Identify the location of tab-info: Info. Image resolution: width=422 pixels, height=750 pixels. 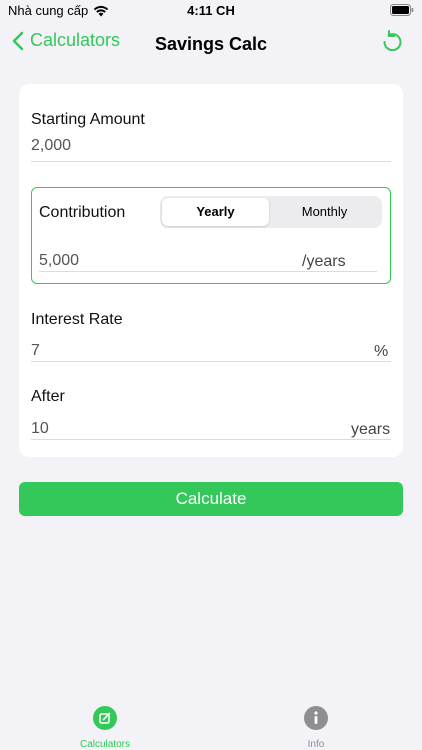
(316, 728).